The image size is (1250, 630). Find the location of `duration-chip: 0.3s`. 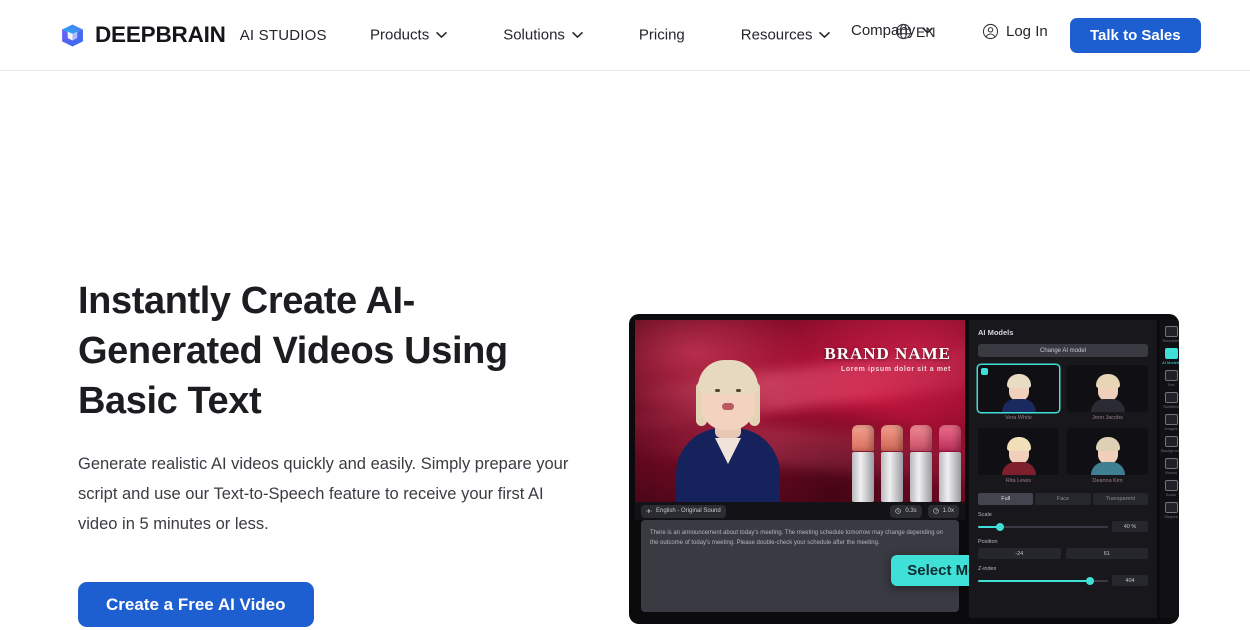

duration-chip: 0.3s is located at coordinates (906, 511).